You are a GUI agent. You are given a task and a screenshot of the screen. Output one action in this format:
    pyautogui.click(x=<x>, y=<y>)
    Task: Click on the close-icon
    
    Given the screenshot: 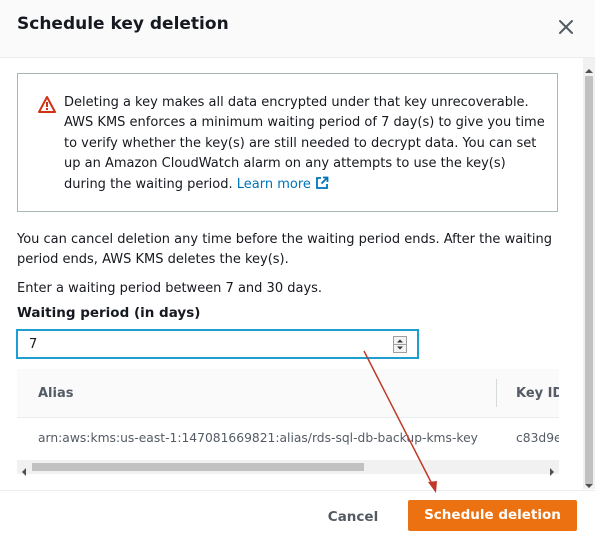 What is the action you would take?
    pyautogui.click(x=566, y=27)
    